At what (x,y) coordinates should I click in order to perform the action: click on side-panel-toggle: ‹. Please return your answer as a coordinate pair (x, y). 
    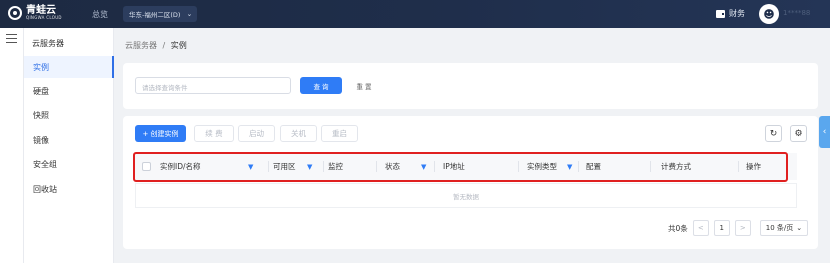
    Looking at the image, I should click on (824, 132).